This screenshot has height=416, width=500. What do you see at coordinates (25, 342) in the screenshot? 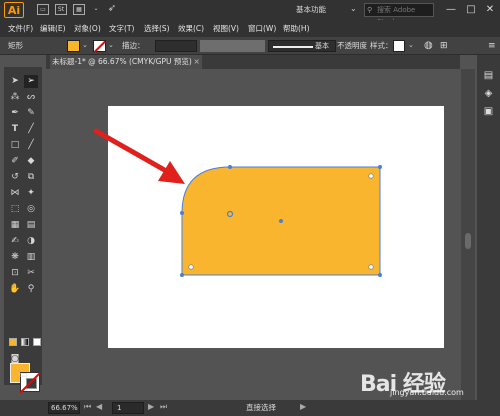
I see `gradient-mode-swatch` at bounding box center [25, 342].